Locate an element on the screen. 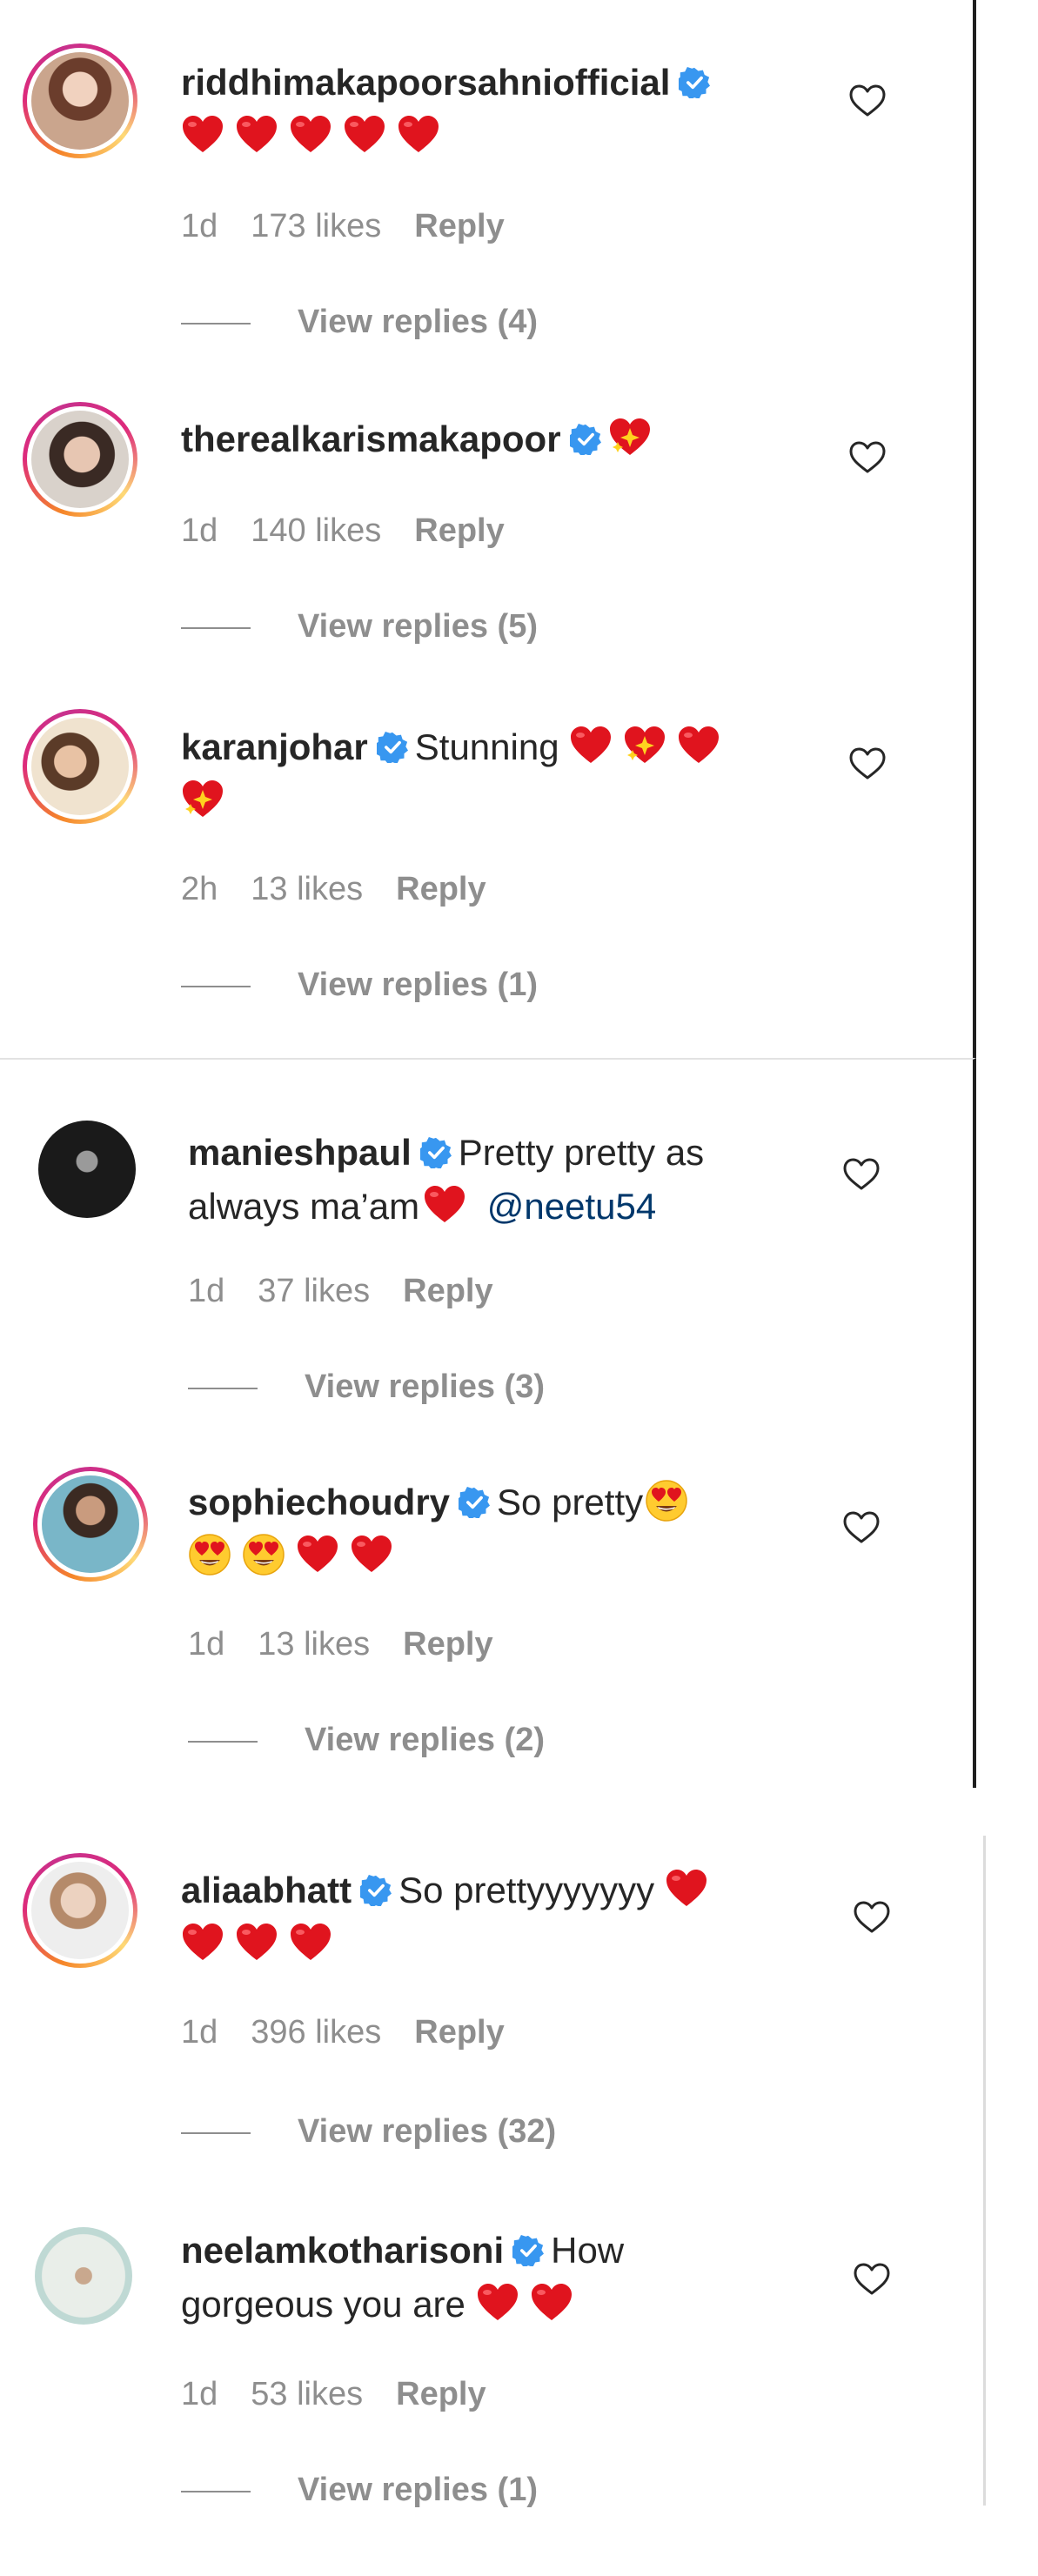  likes-count: 53 likes is located at coordinates (307, 2394).